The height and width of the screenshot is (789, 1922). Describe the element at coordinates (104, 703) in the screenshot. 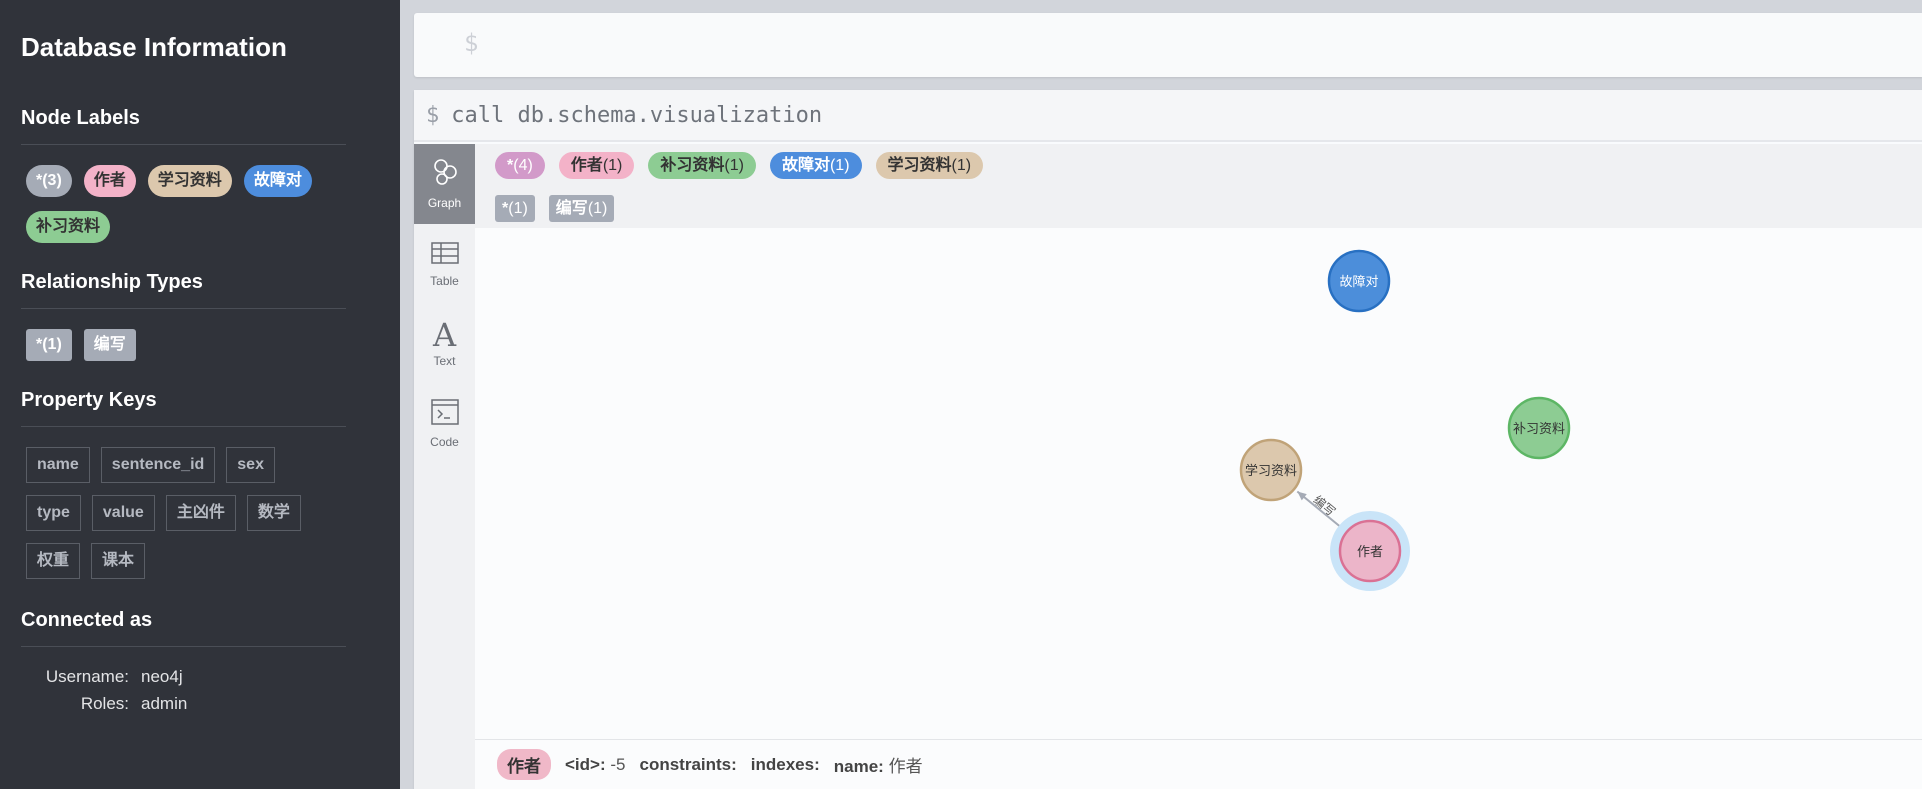

I see `roles-label: Roles:` at that location.